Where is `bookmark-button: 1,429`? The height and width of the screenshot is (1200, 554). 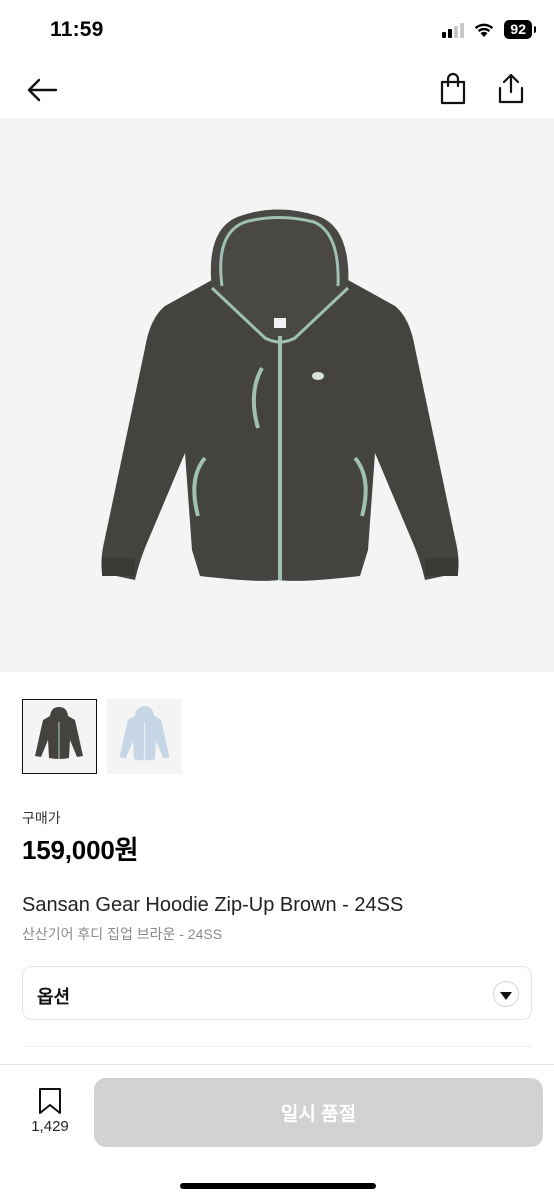 bookmark-button: 1,429 is located at coordinates (50, 1117).